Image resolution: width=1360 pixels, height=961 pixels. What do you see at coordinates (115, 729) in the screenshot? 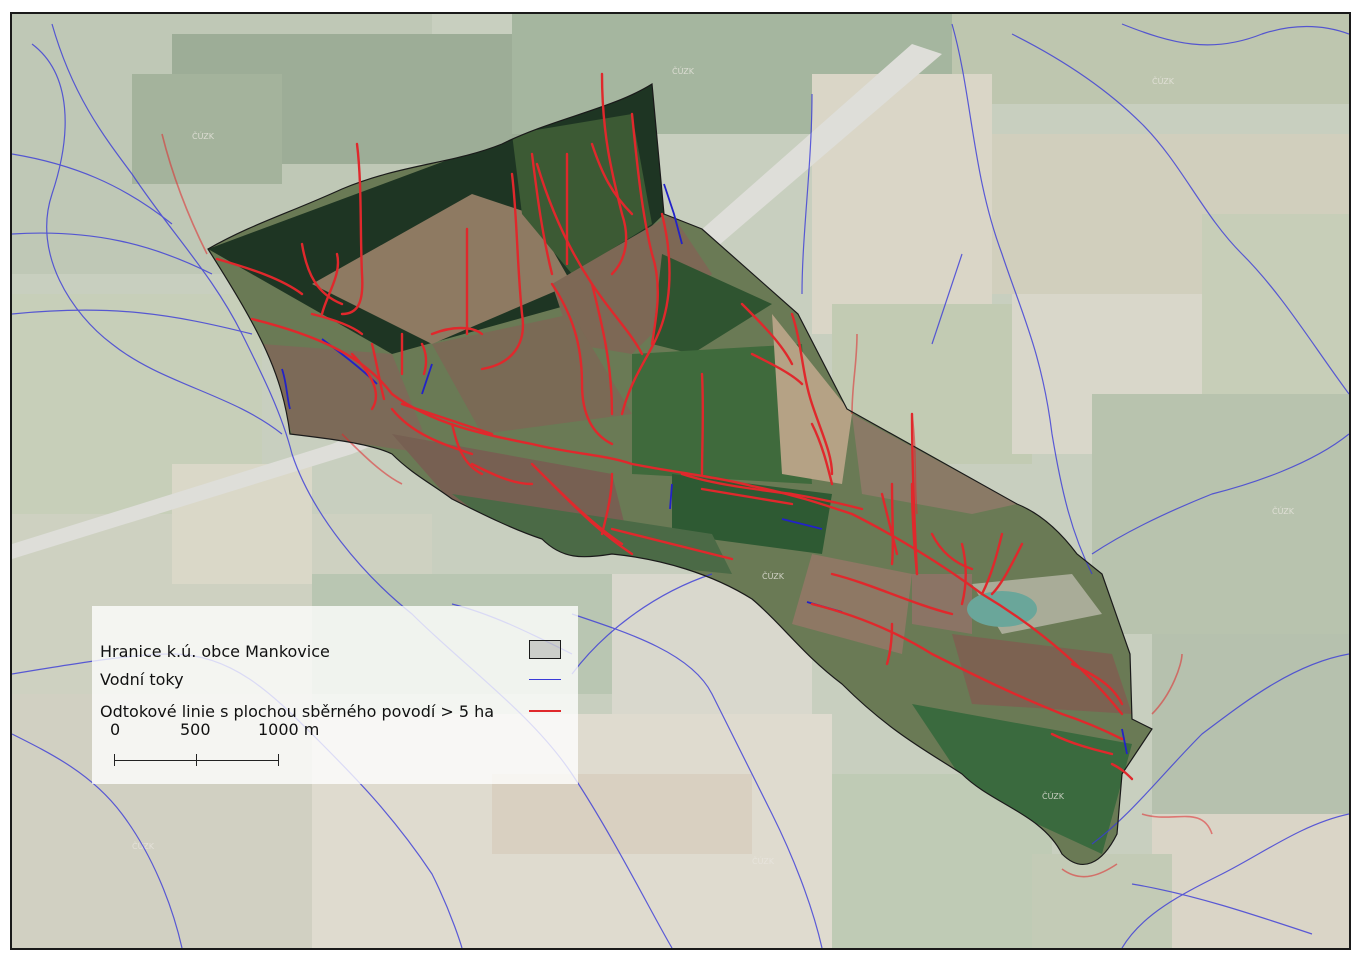
I see `scale-label-0: 0` at bounding box center [115, 729].